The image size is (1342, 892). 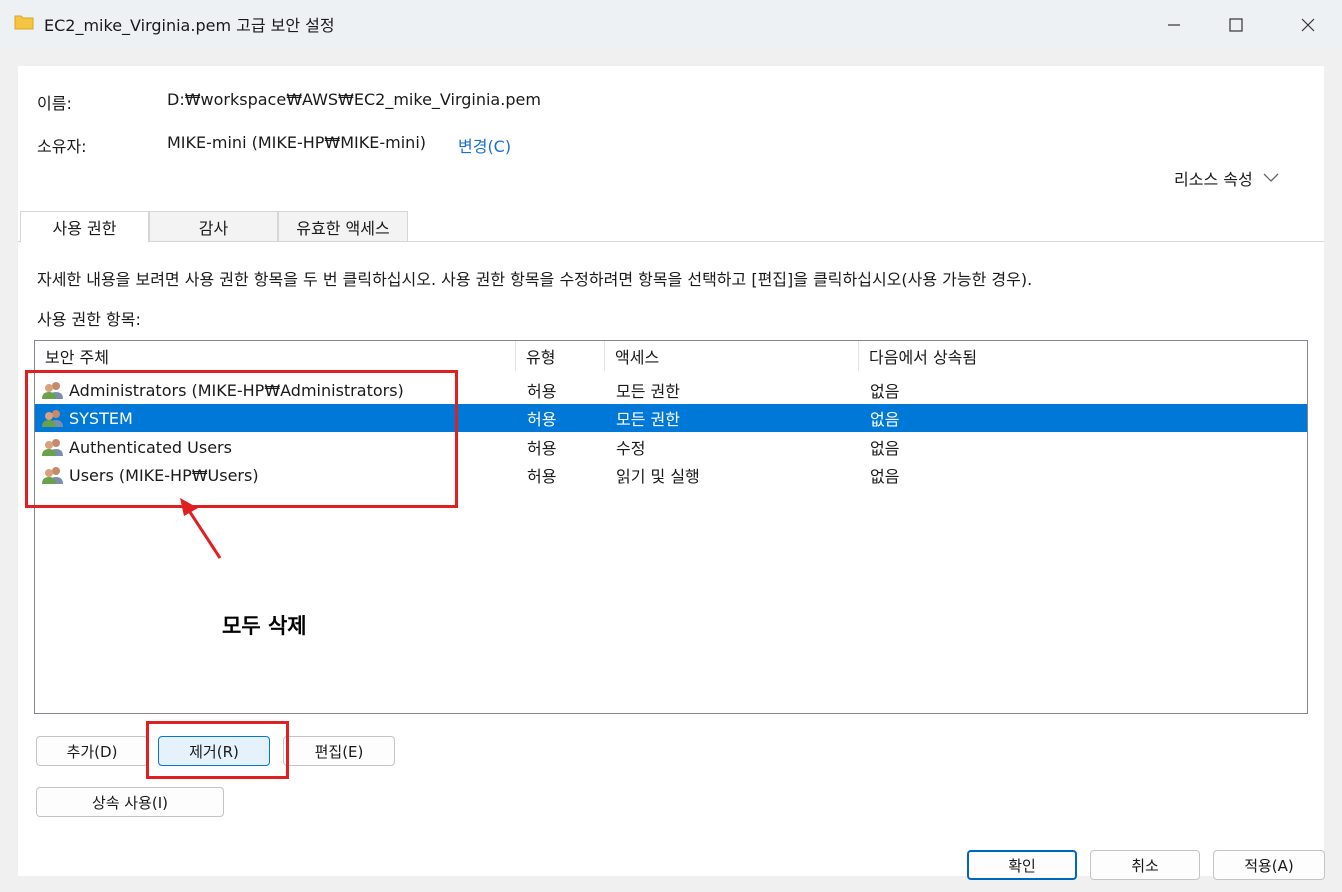 I want to click on minimize-button, so click(x=1174, y=25).